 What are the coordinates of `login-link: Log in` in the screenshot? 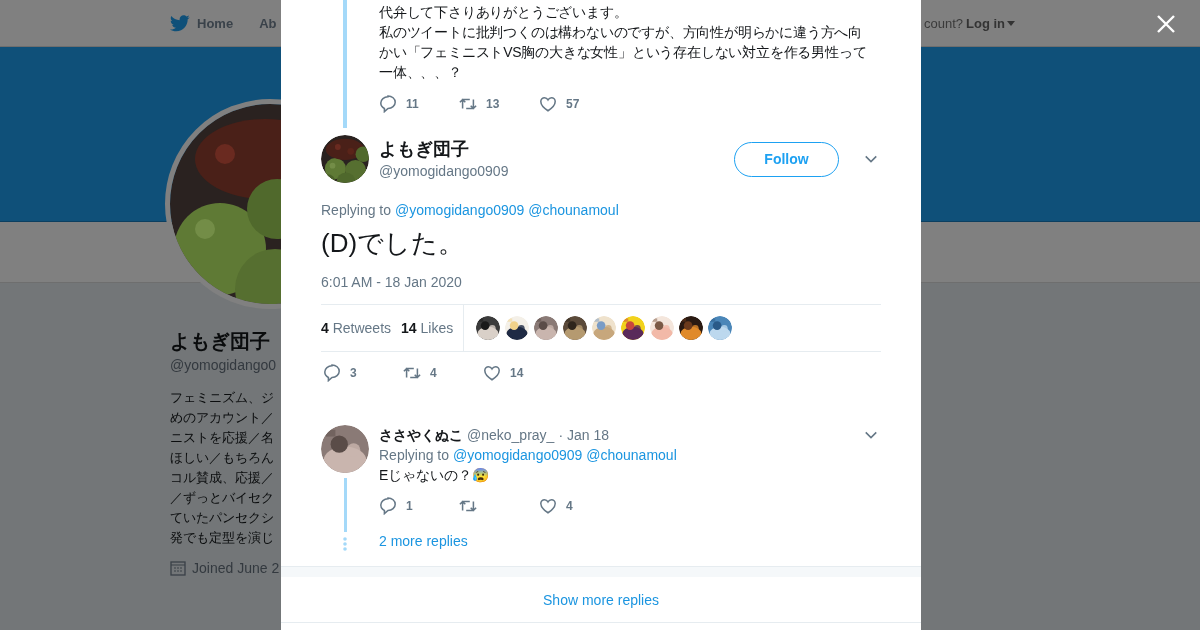 It's located at (990, 23).